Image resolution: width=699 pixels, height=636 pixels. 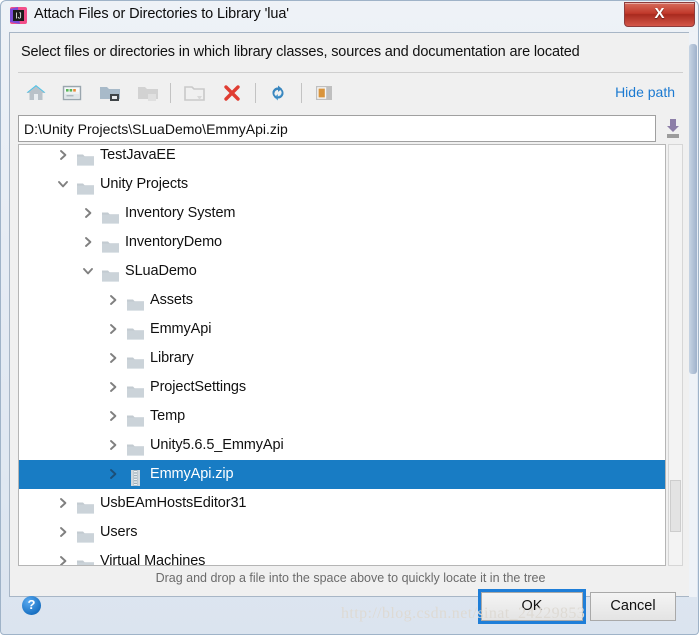 What do you see at coordinates (144, 184) in the screenshot?
I see `tree-row-label: Unity Projects` at bounding box center [144, 184].